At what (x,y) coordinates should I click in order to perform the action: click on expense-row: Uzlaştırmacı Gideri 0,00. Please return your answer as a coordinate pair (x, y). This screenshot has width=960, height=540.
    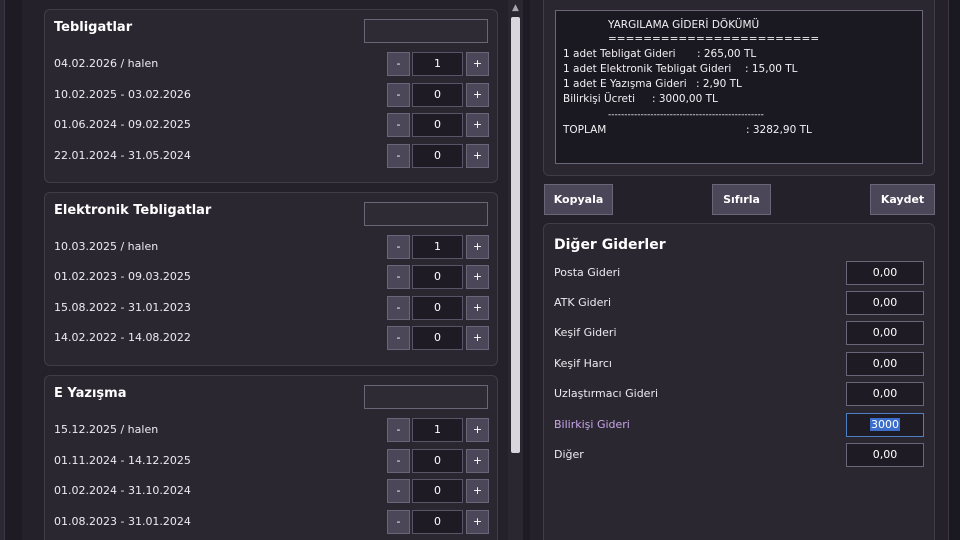
    Looking at the image, I should click on (739, 394).